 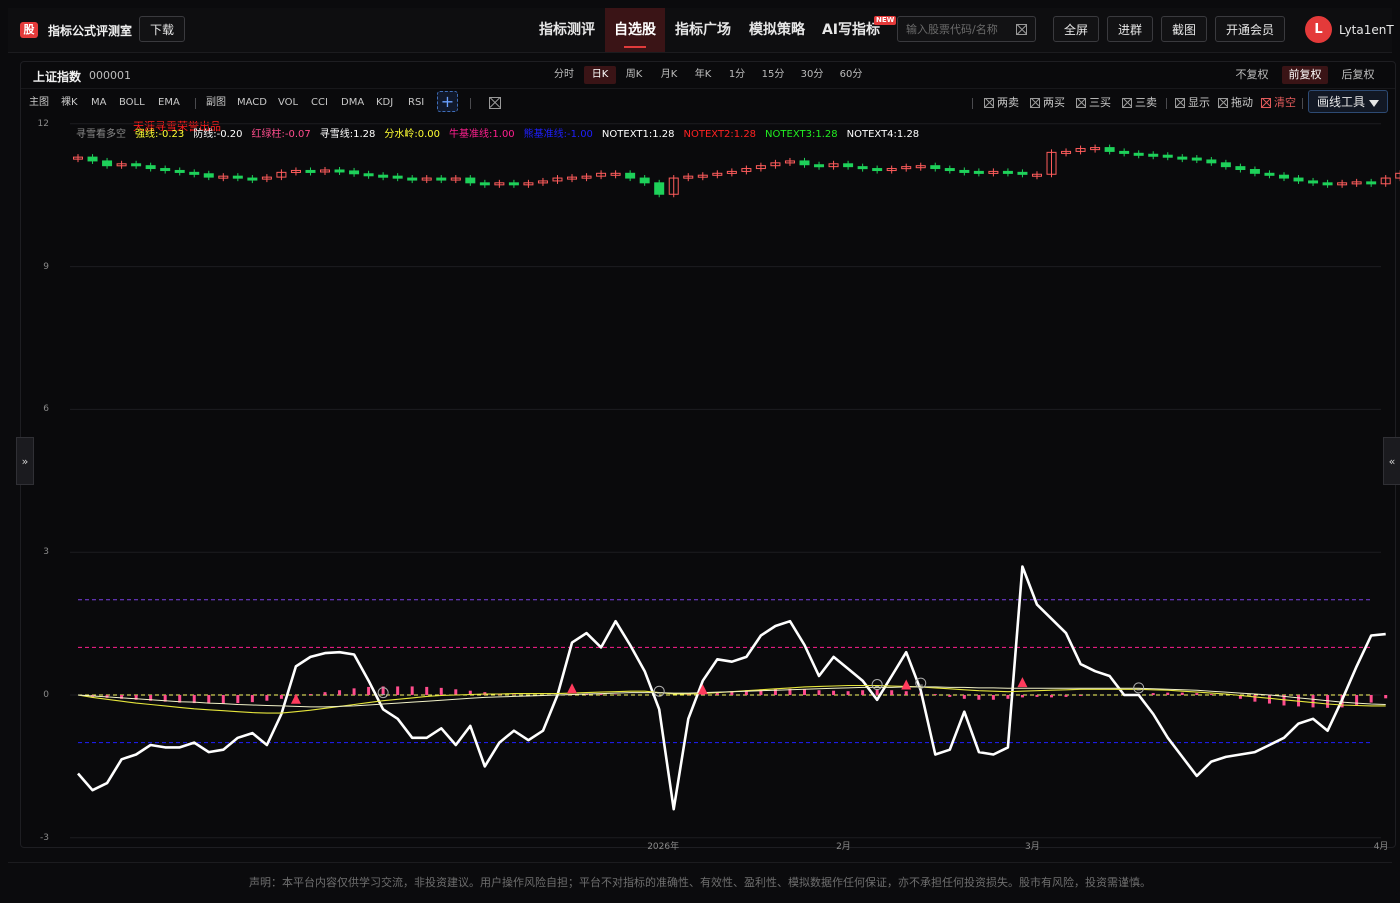 What do you see at coordinates (843, 845) in the screenshot?
I see `x-tick-label: 2月` at bounding box center [843, 845].